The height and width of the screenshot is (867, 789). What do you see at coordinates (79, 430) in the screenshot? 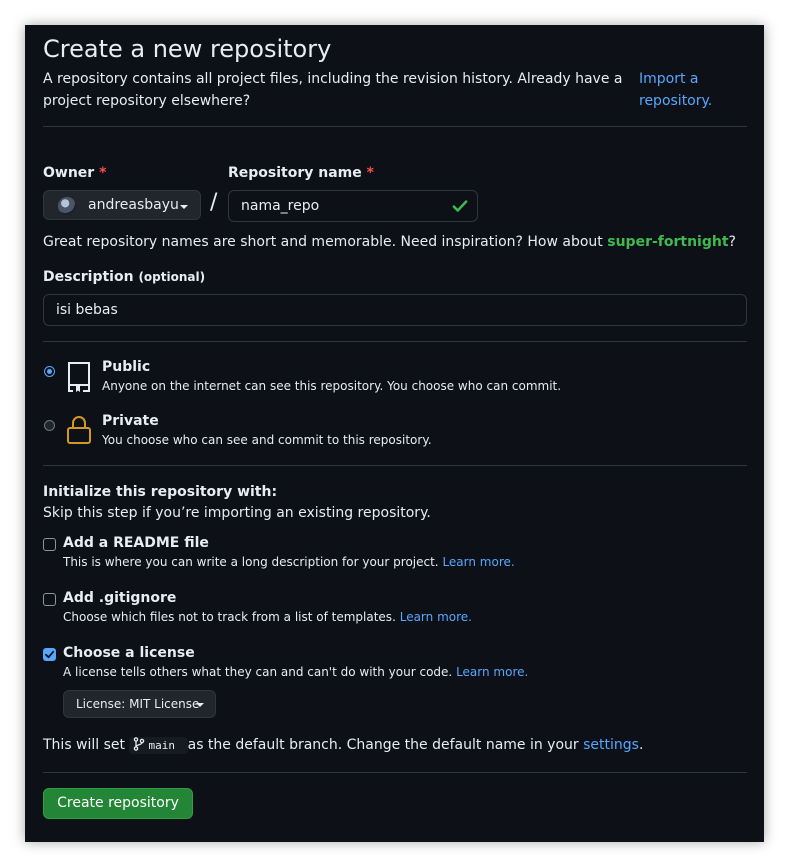
I see `lock-icon` at bounding box center [79, 430].